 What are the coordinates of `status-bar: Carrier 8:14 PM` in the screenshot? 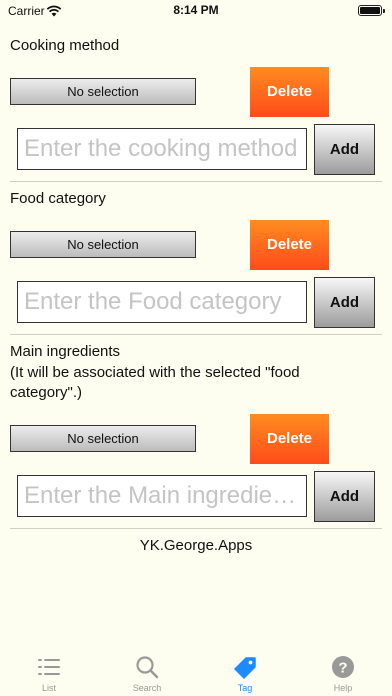 It's located at (196, 11).